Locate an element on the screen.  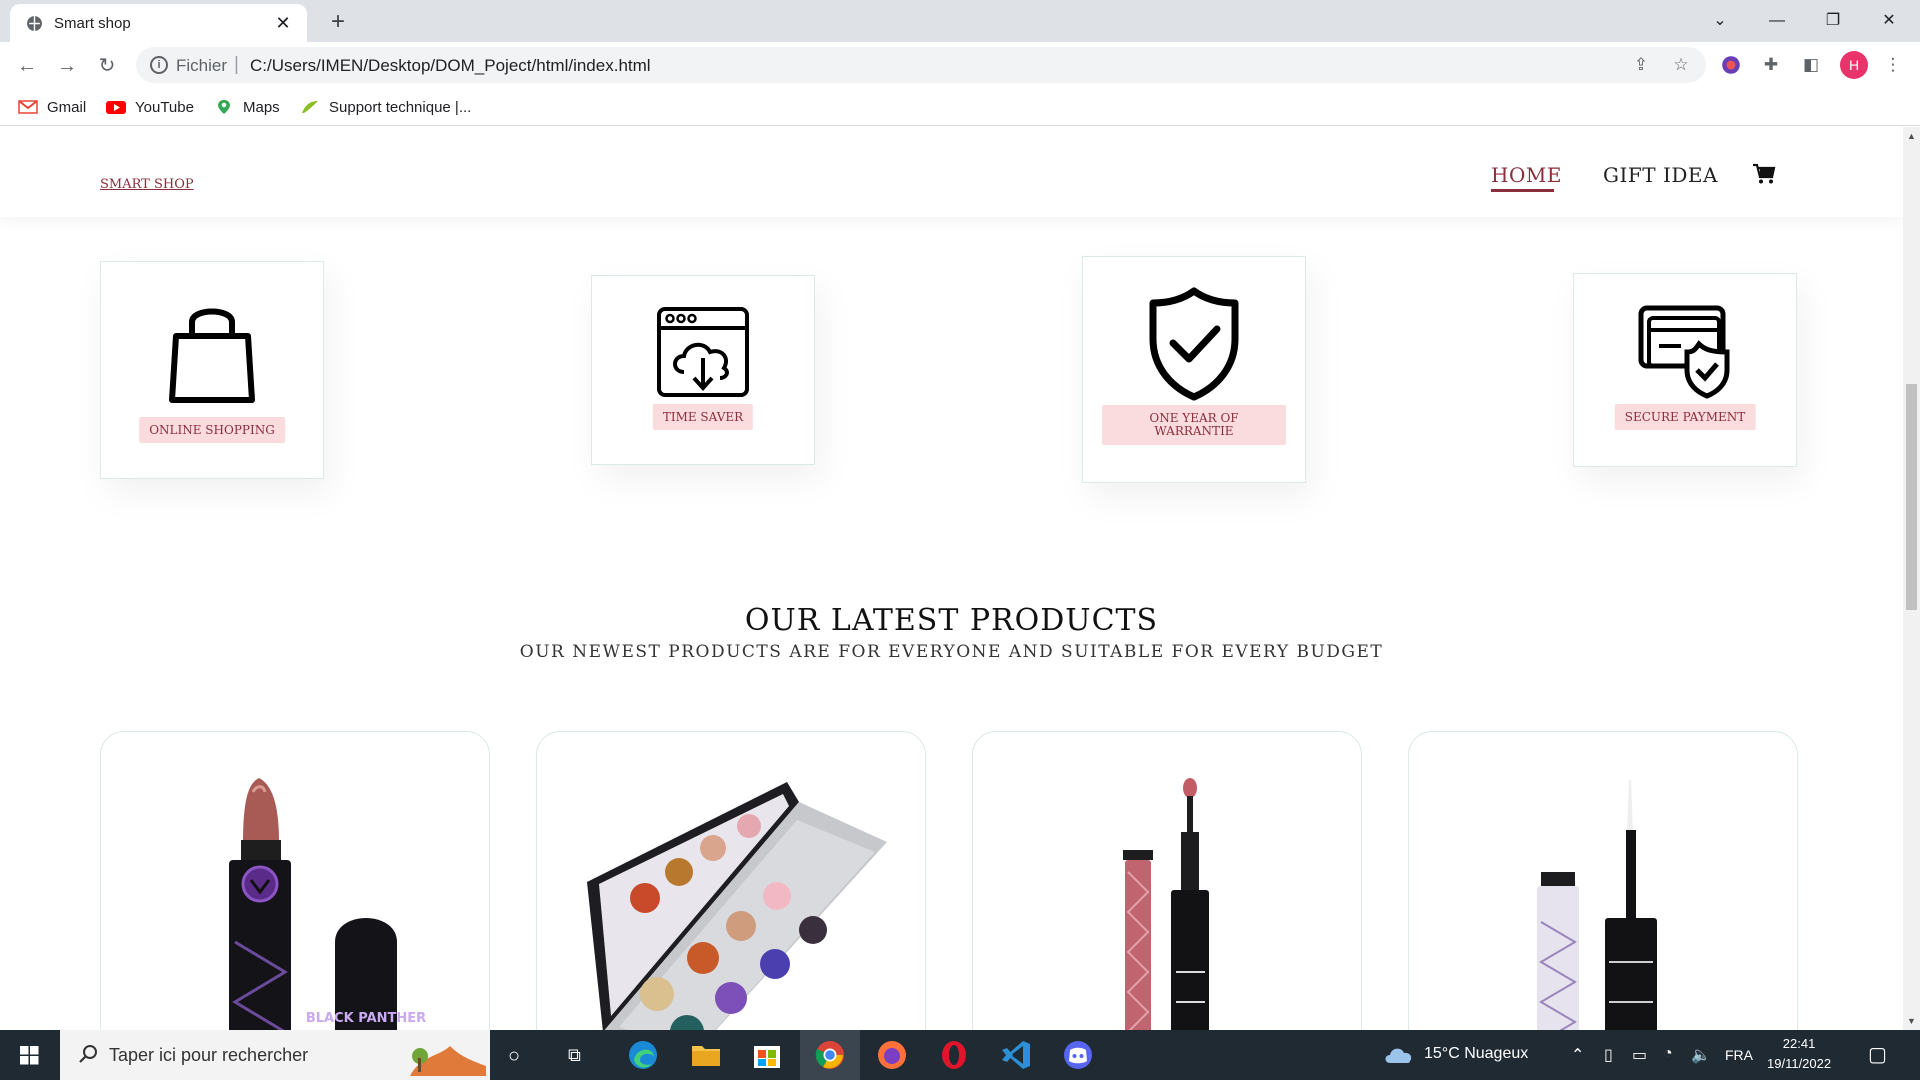
notifications-icon: ▢ is located at coordinates (1877, 1054).